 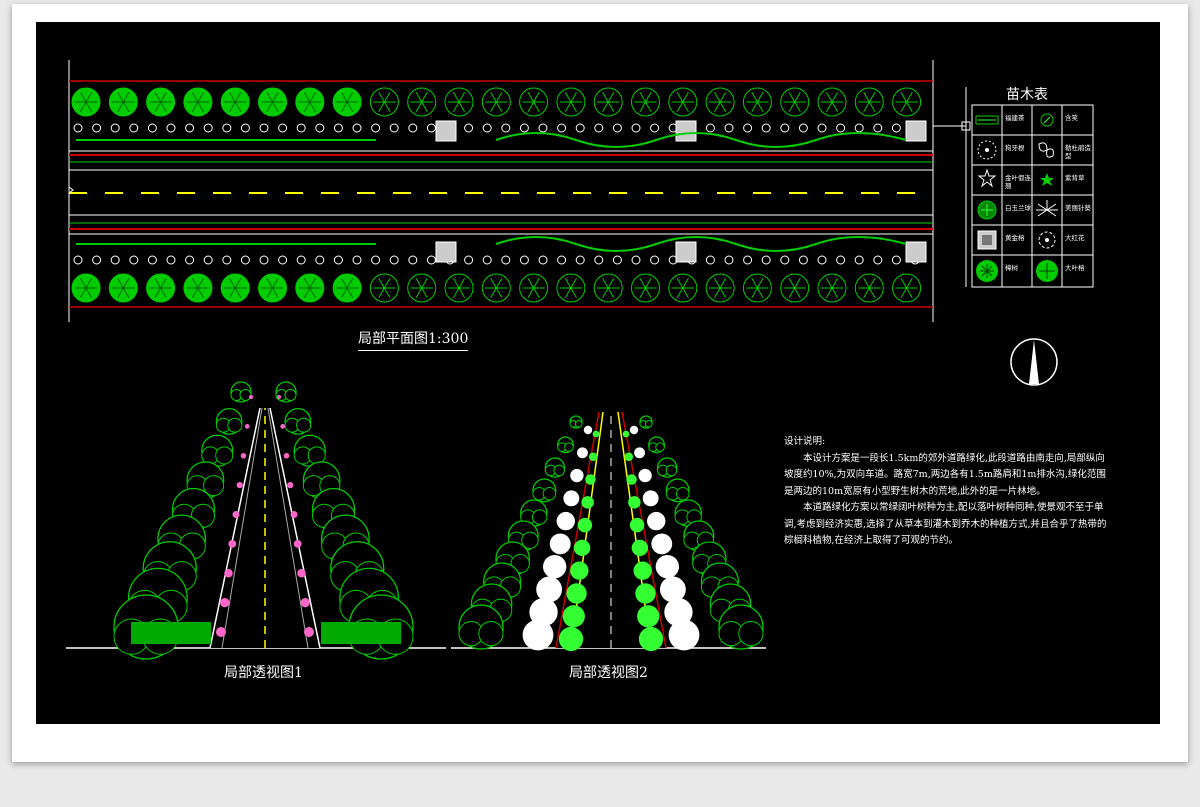 I want to click on legend-label: 含笑, so click(x=1071, y=118).